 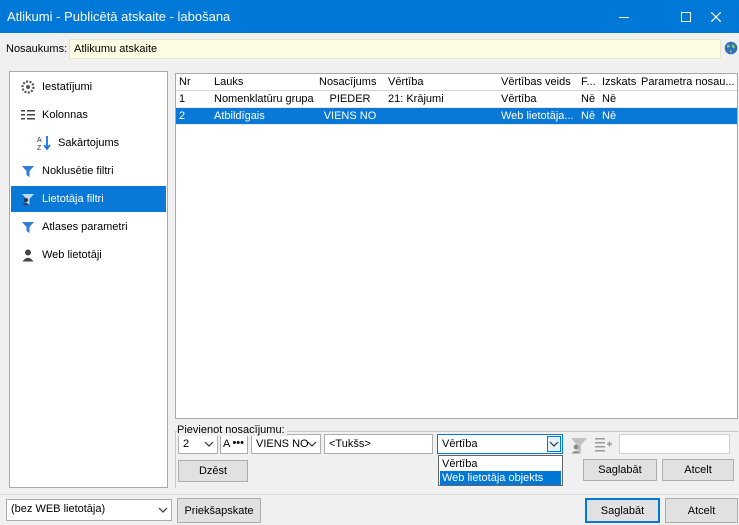 What do you see at coordinates (369, 16) in the screenshot?
I see `title-bar: Atlikumi - Publicētā atskaite - labošana` at bounding box center [369, 16].